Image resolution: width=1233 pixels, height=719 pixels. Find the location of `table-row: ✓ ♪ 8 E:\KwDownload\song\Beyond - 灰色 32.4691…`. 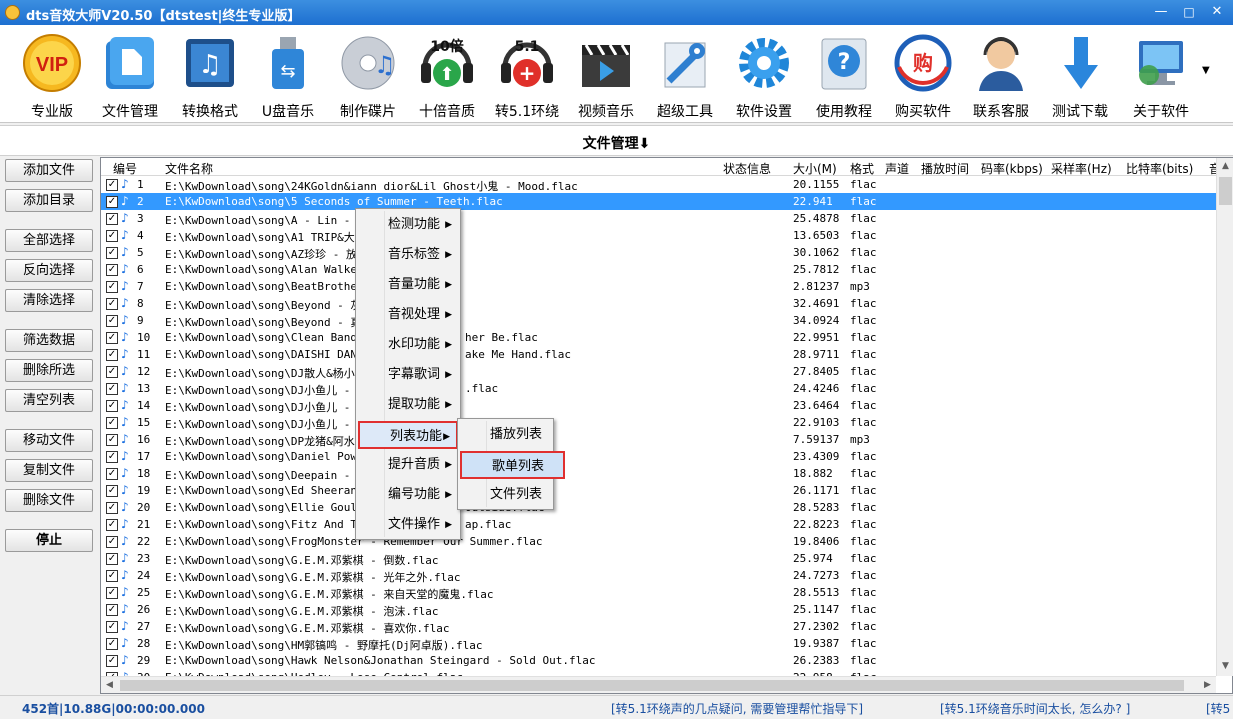

table-row: ✓ ♪ 8 E:\KwDownload\song\Beyond - 灰色 32.4691… is located at coordinates (658, 303).